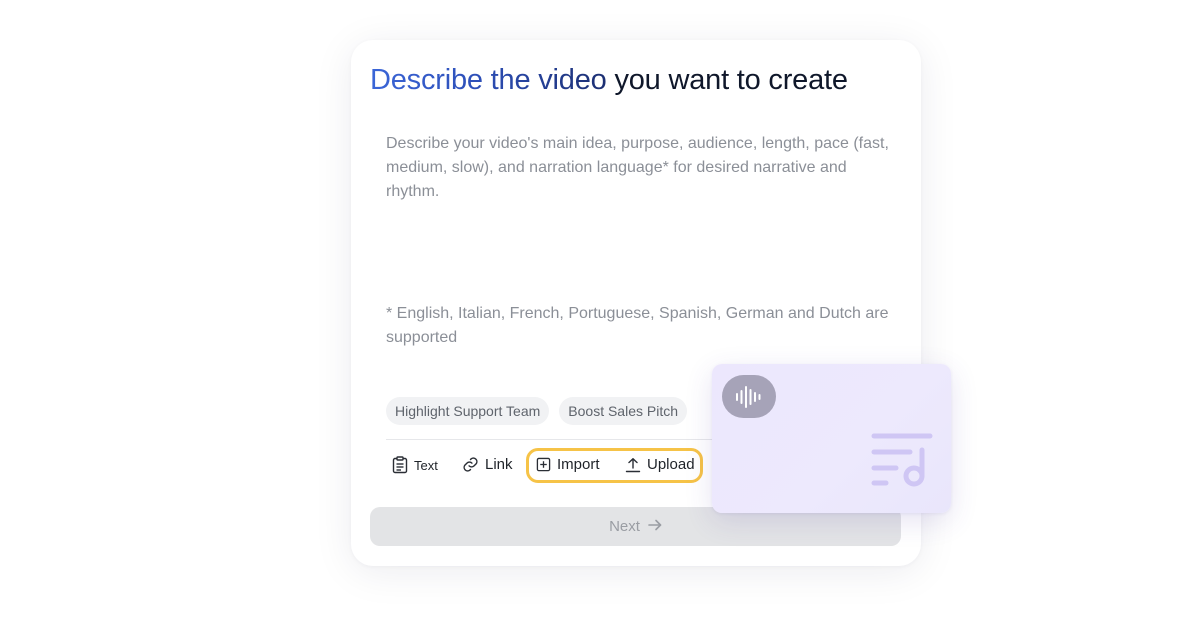 This screenshot has height=620, width=1200. What do you see at coordinates (499, 464) in the screenshot?
I see `link-button-label: Link` at bounding box center [499, 464].